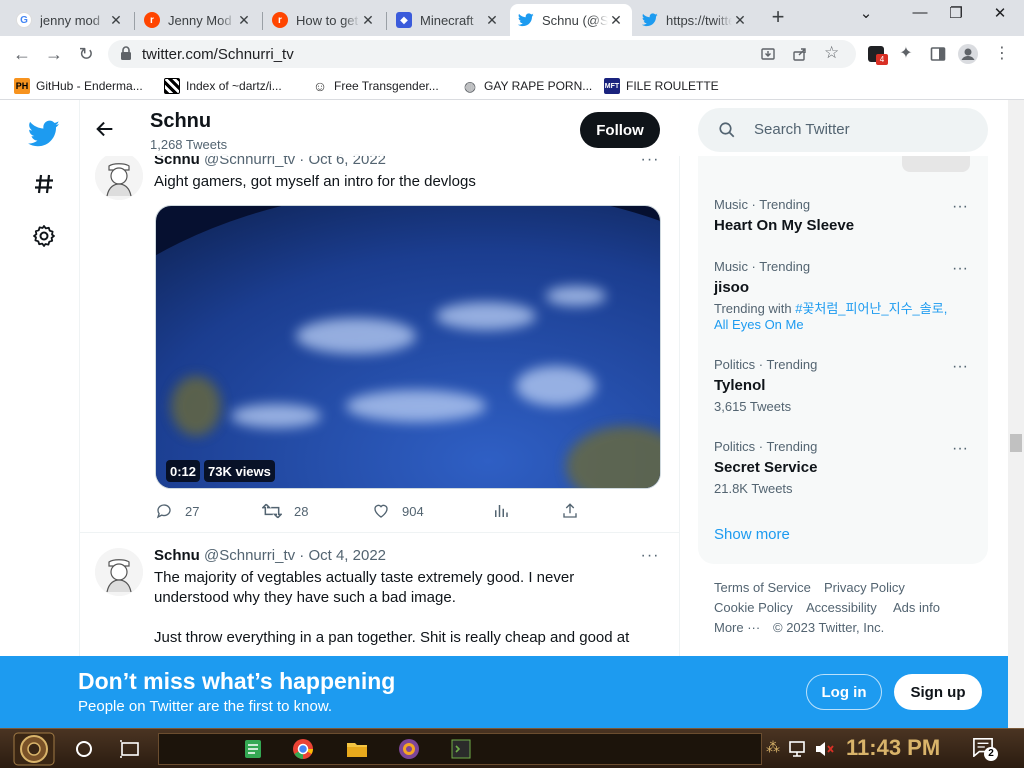 This screenshot has width=1024, height=768. What do you see at coordinates (189, 144) in the screenshot?
I see `profile-tweet-count: 1,268 Tweets` at bounding box center [189, 144].